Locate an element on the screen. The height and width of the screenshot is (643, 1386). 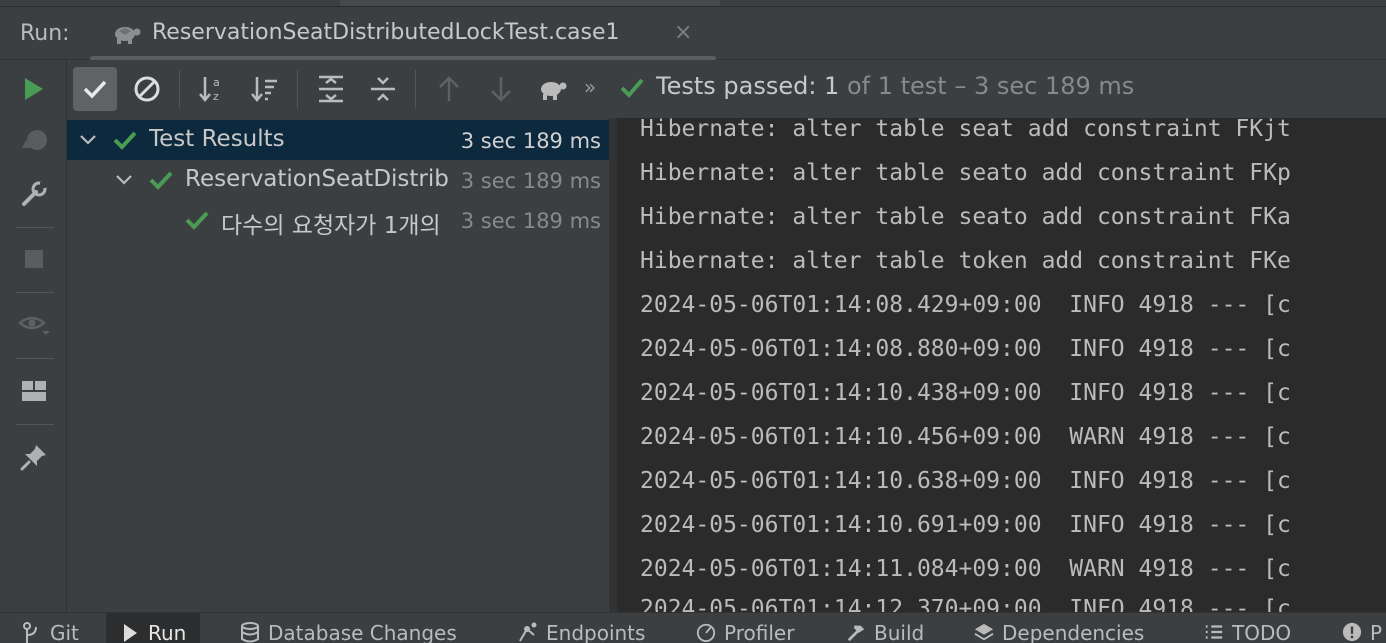
checkmark-icon is located at coordinates (95, 89).